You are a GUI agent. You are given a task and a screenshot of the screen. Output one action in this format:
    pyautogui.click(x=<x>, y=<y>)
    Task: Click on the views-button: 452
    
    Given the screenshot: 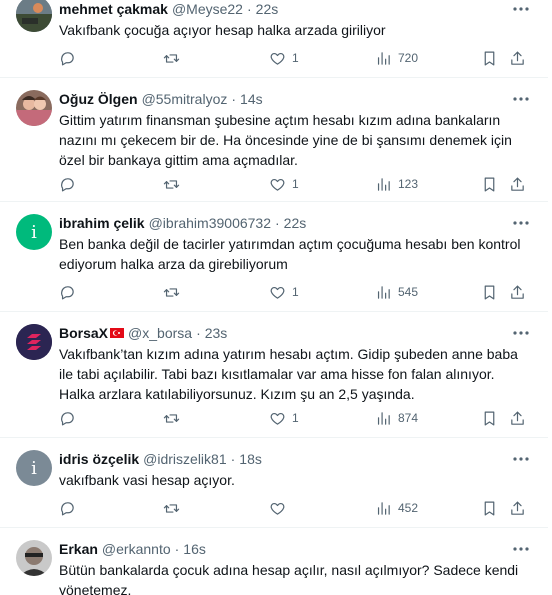 What is the action you would take?
    pyautogui.click(x=396, y=508)
    